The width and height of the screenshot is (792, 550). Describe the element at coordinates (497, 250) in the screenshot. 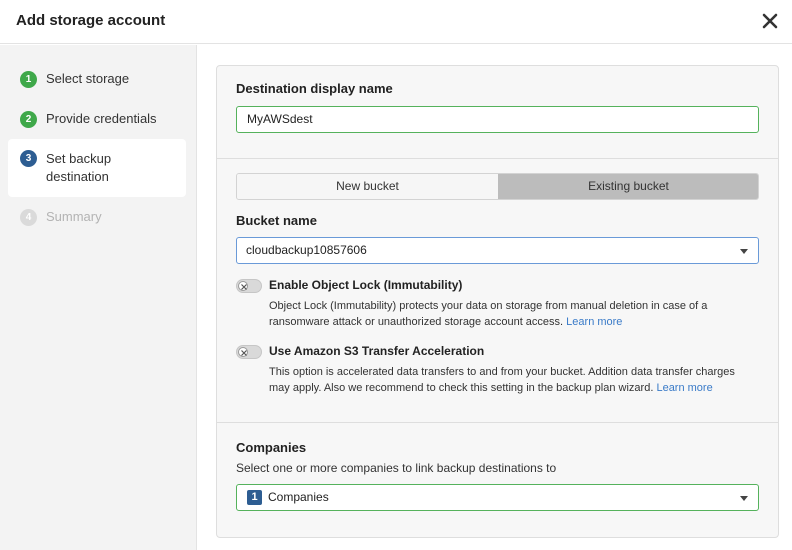

I see `bucket-name-select: cloudbackup10857606` at that location.